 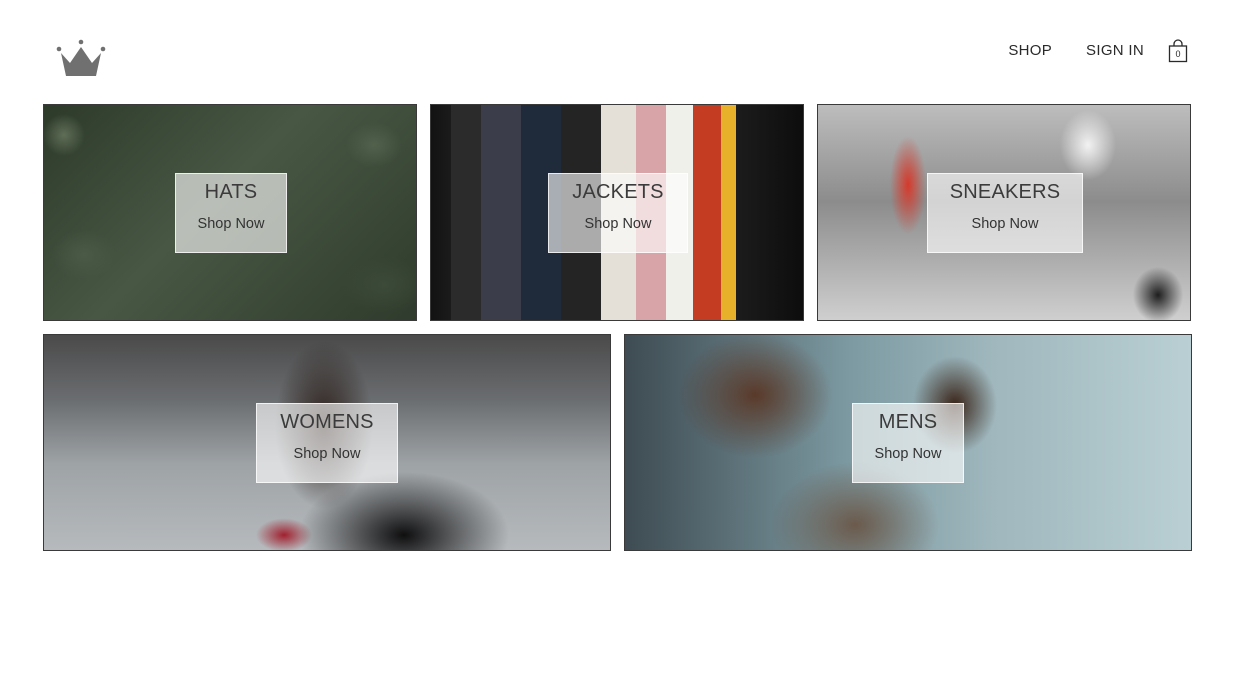 What do you see at coordinates (1178, 54) in the screenshot?
I see `cart-count: 0` at bounding box center [1178, 54].